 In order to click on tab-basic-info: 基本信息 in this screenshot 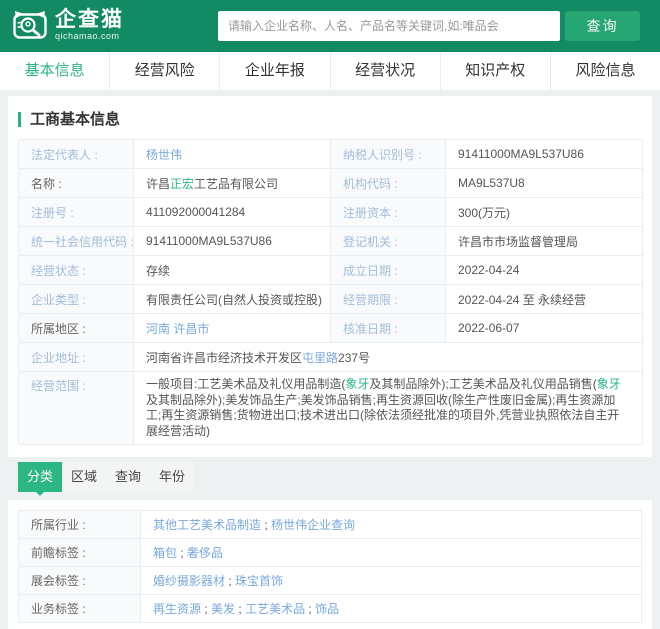, I will do `click(54, 71)`.